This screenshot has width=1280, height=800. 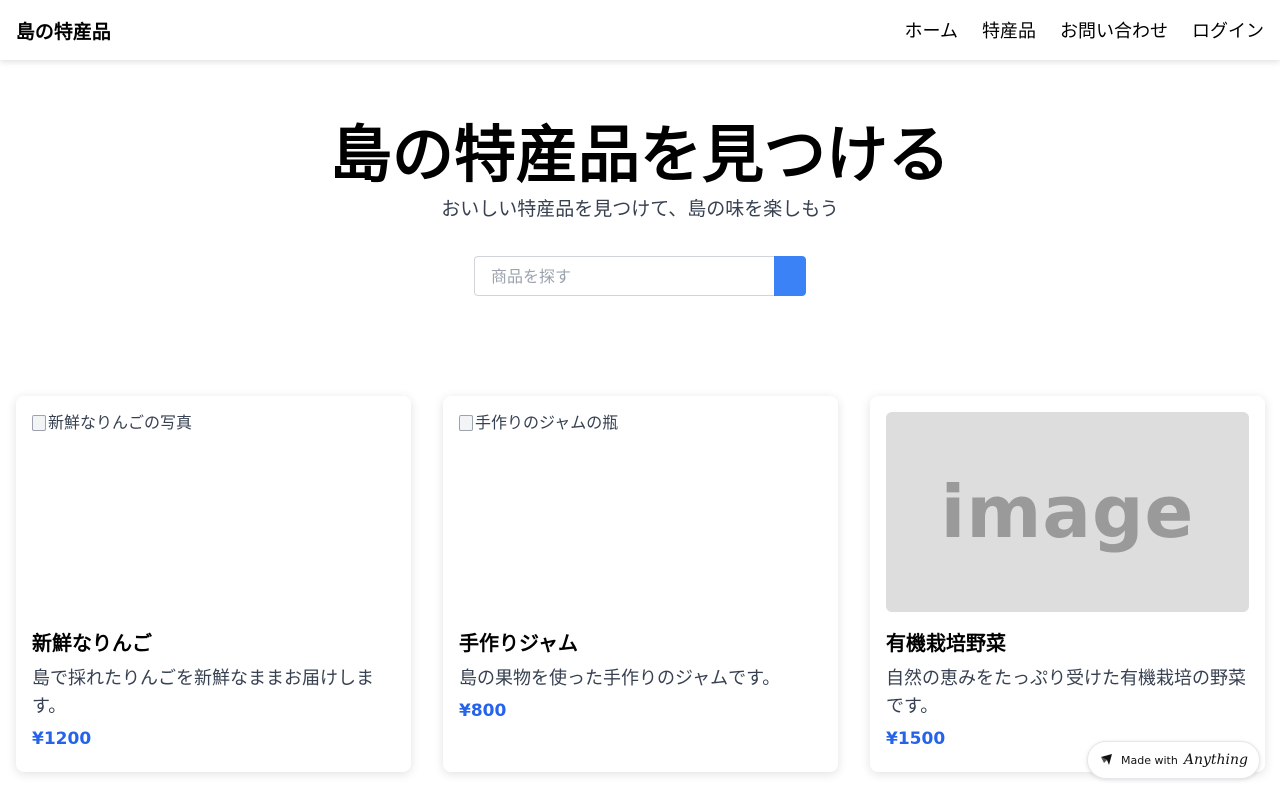 I want to click on product-price: ¥800, so click(x=483, y=711).